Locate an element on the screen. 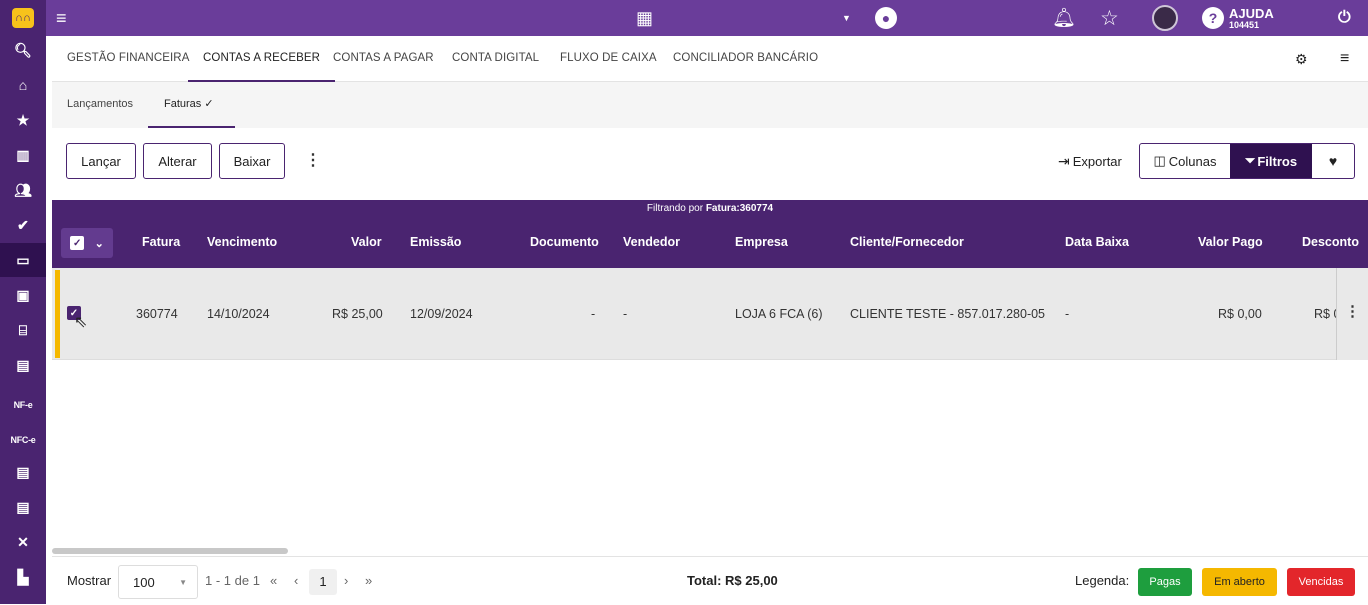  top-bar: ≡ ▦ ▼ ● 🔔︎ ☆ ? AJUDA 104451 ⏻ is located at coordinates (707, 18).